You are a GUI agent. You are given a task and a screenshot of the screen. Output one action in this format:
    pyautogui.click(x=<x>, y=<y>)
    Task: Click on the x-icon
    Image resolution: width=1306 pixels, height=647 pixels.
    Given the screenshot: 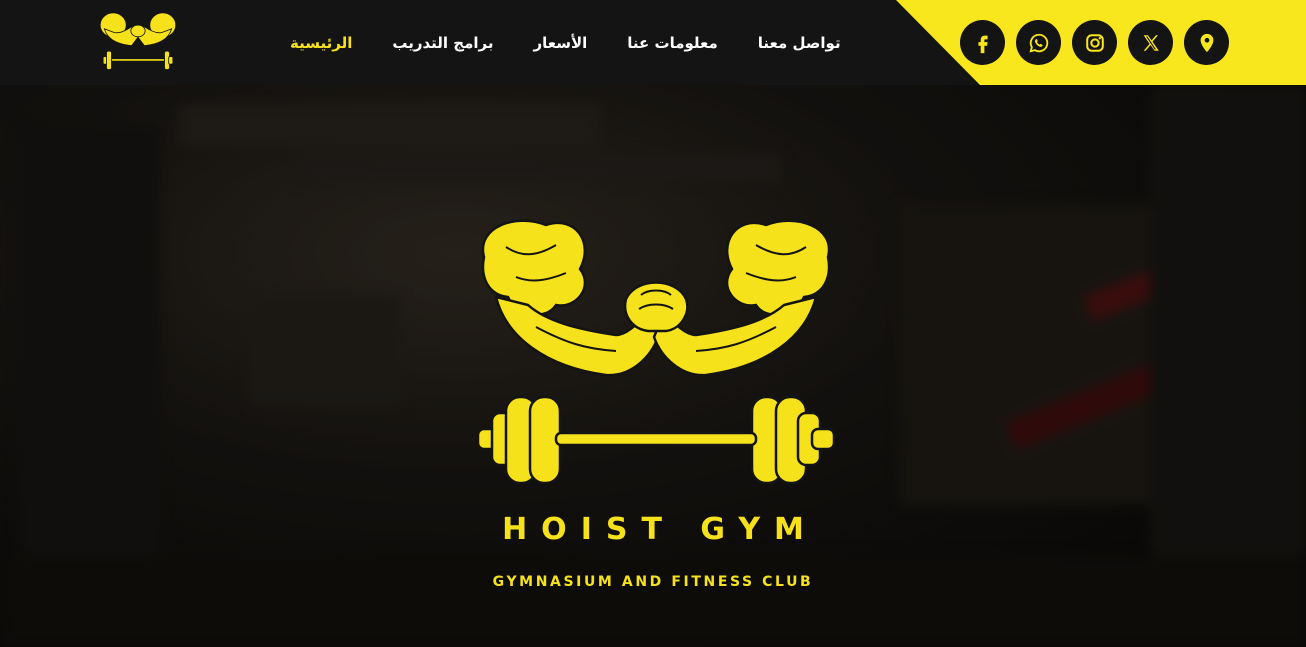 What is the action you would take?
    pyautogui.click(x=1150, y=42)
    